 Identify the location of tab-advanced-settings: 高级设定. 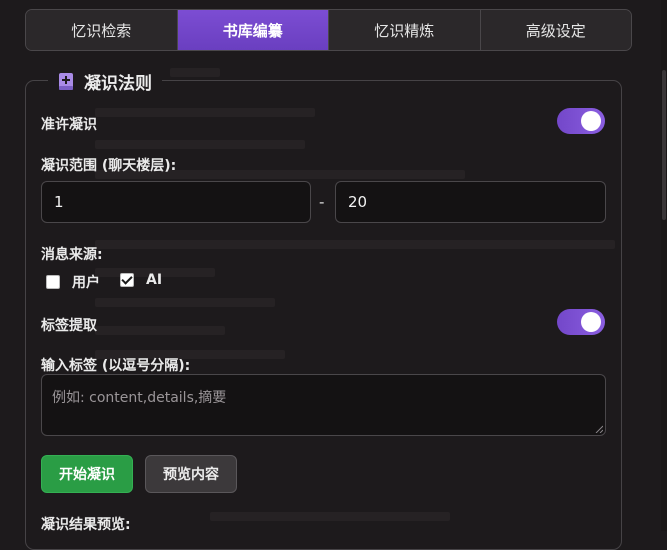
(555, 30).